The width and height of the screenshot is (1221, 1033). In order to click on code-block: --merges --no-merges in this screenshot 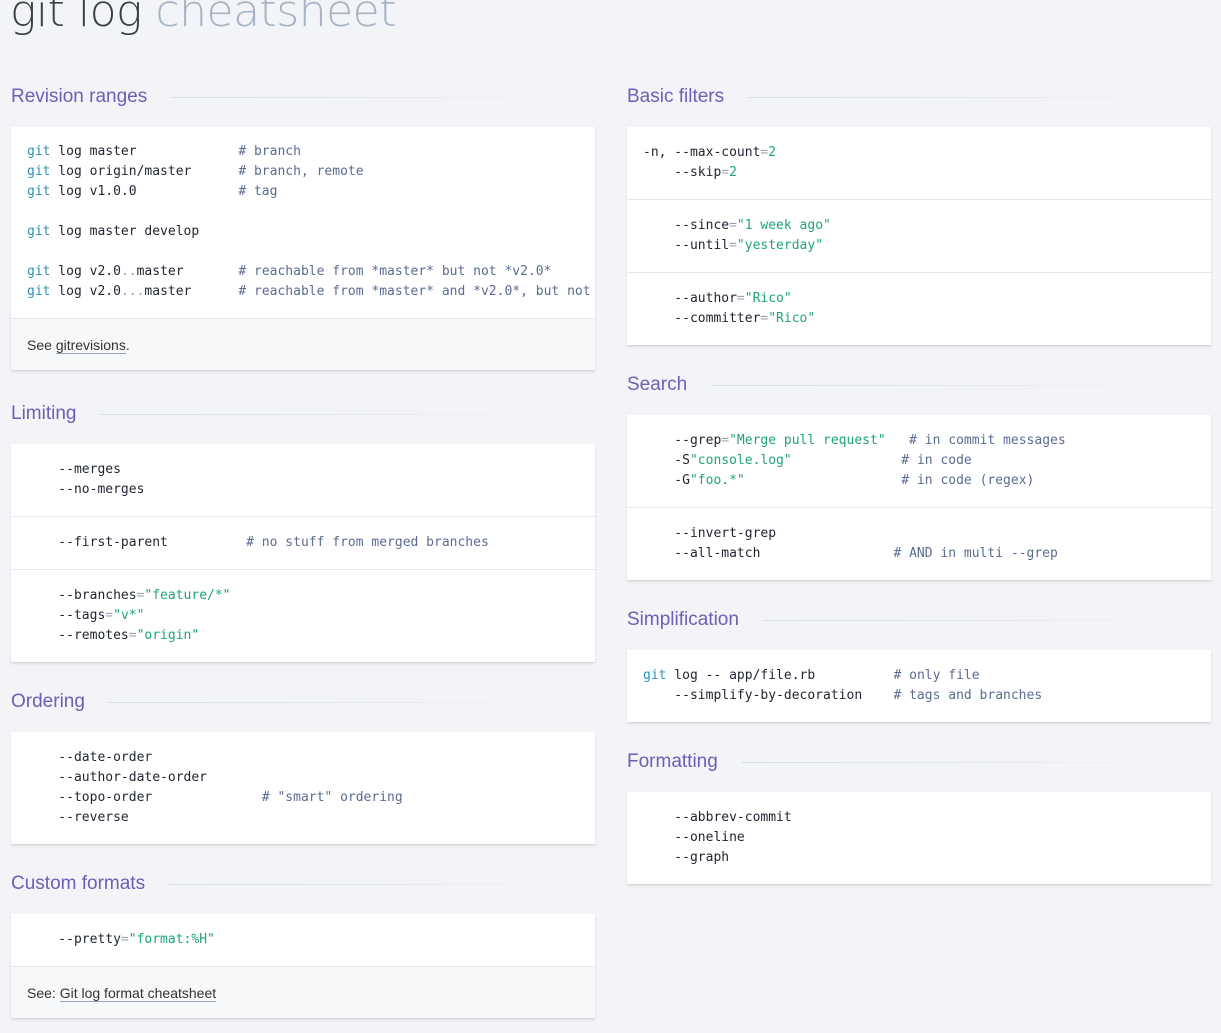, I will do `click(303, 480)`.